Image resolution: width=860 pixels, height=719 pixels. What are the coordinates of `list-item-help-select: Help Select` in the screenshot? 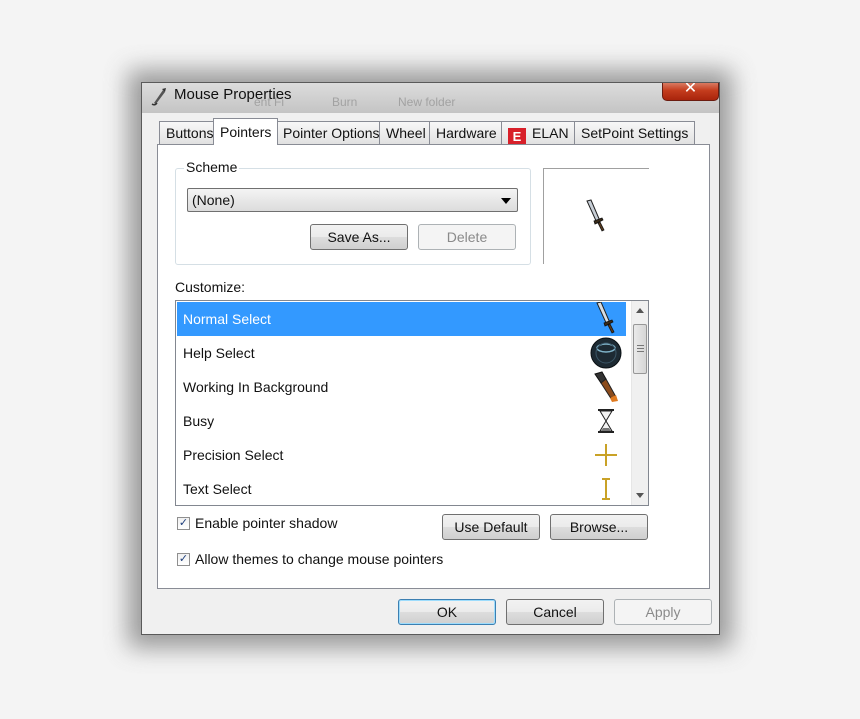 It's located at (401, 353).